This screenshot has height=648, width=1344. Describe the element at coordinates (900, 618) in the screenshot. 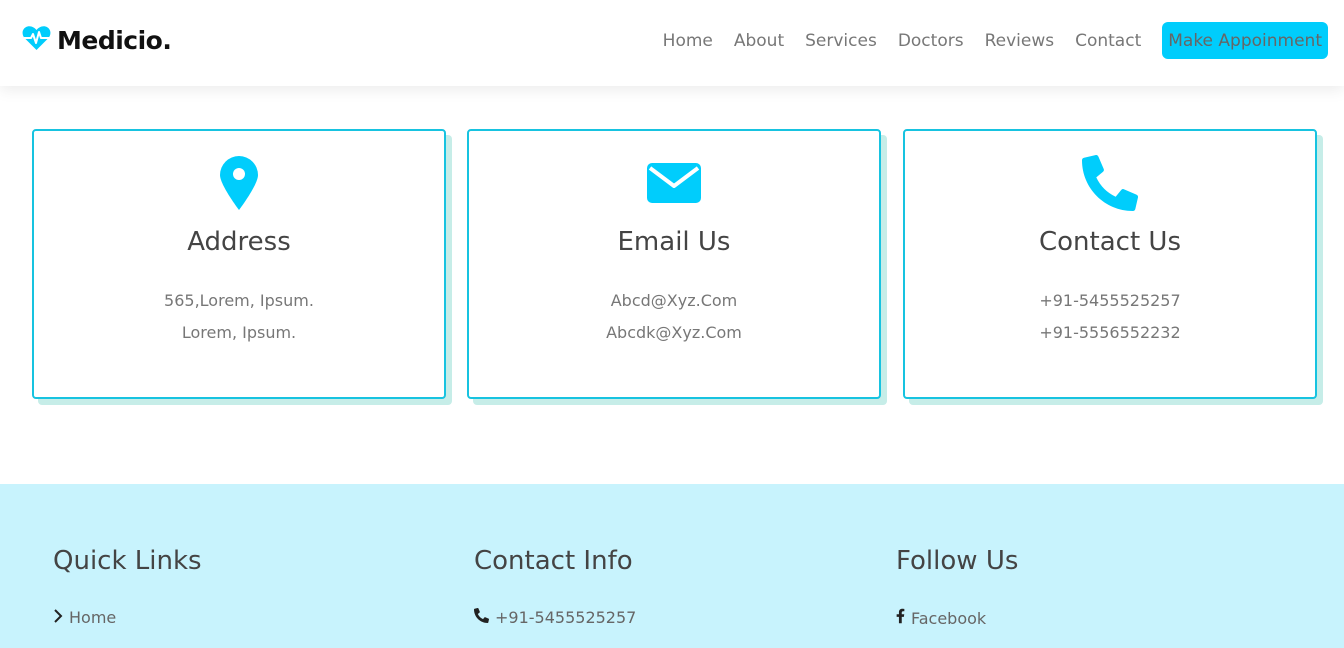

I see `facebook-icon` at that location.